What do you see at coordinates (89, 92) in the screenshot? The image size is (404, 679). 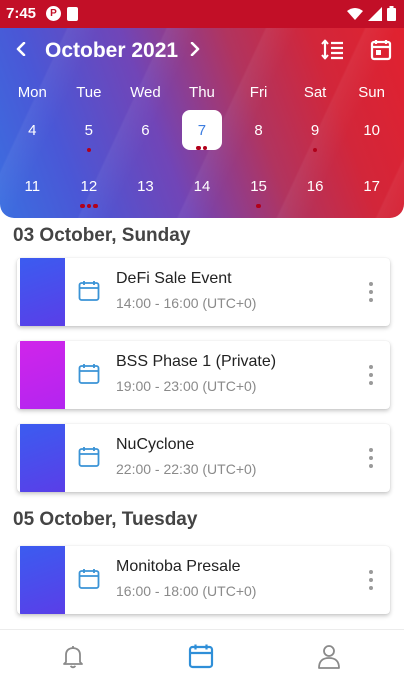 I see `weekday-label: Tue` at bounding box center [89, 92].